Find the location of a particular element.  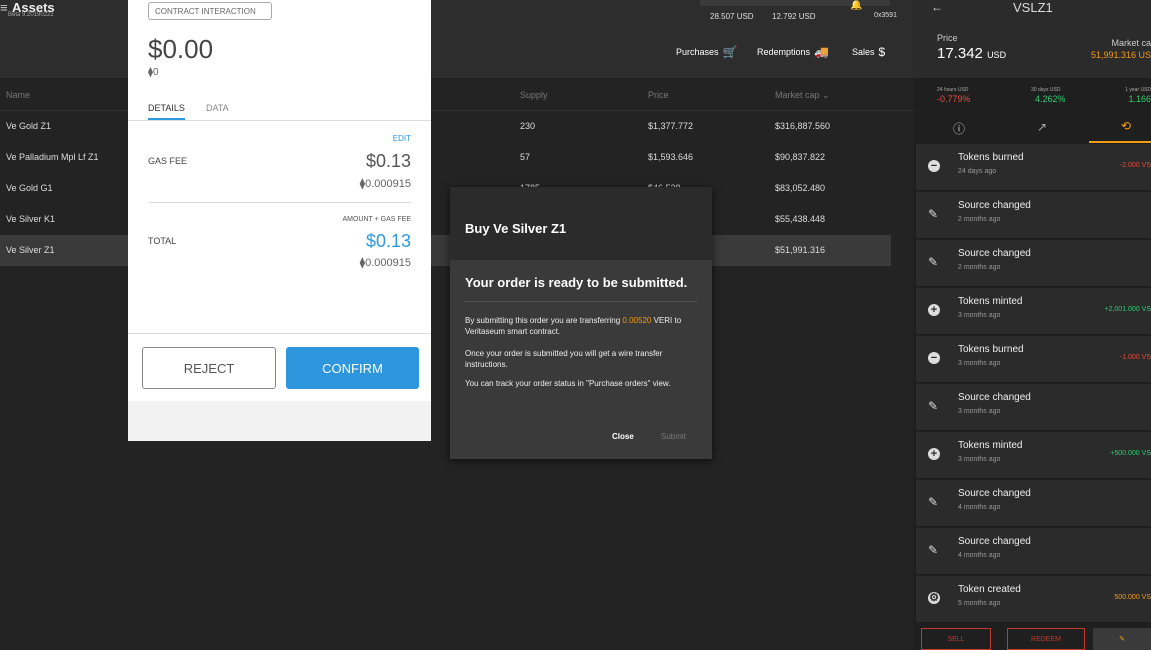

contract-amount: $0.00 is located at coordinates (181, 49).